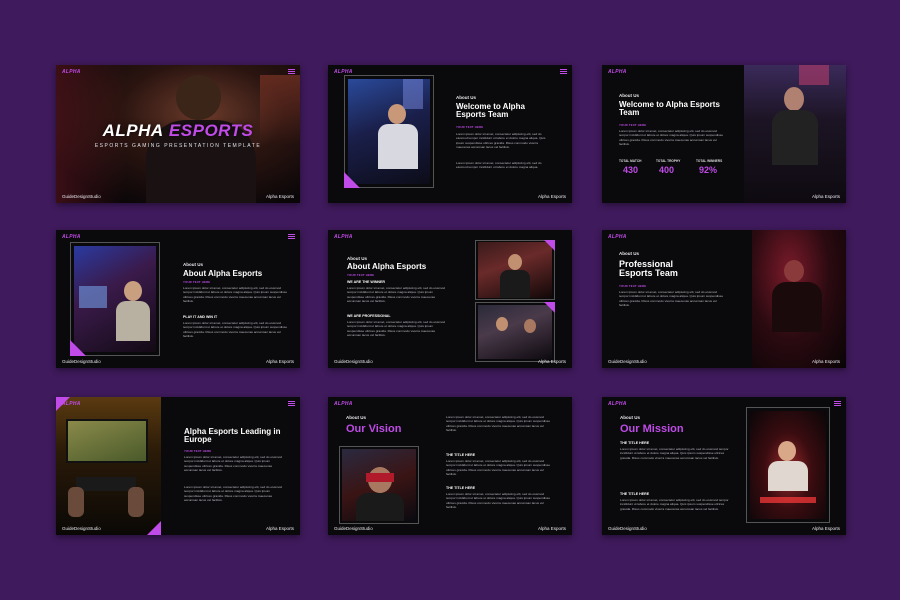 This screenshot has width=900, height=600. I want to click on stat-value: 430, so click(631, 170).